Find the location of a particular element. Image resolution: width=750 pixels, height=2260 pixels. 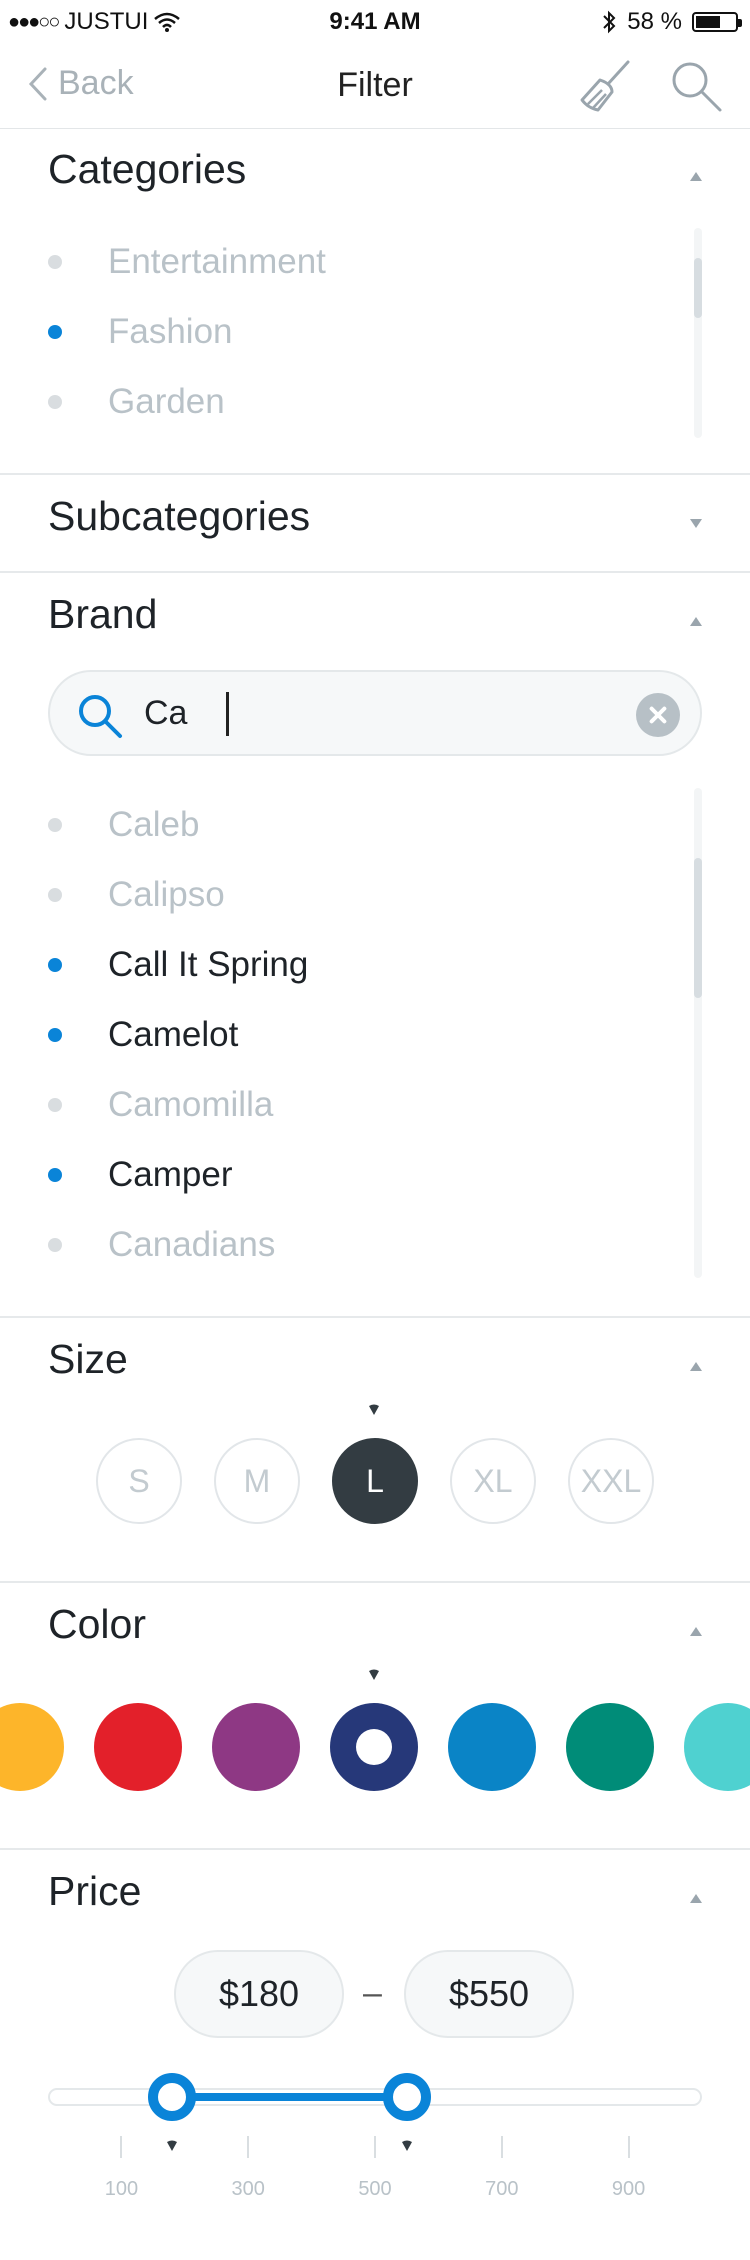

text-cursor is located at coordinates (227, 714).